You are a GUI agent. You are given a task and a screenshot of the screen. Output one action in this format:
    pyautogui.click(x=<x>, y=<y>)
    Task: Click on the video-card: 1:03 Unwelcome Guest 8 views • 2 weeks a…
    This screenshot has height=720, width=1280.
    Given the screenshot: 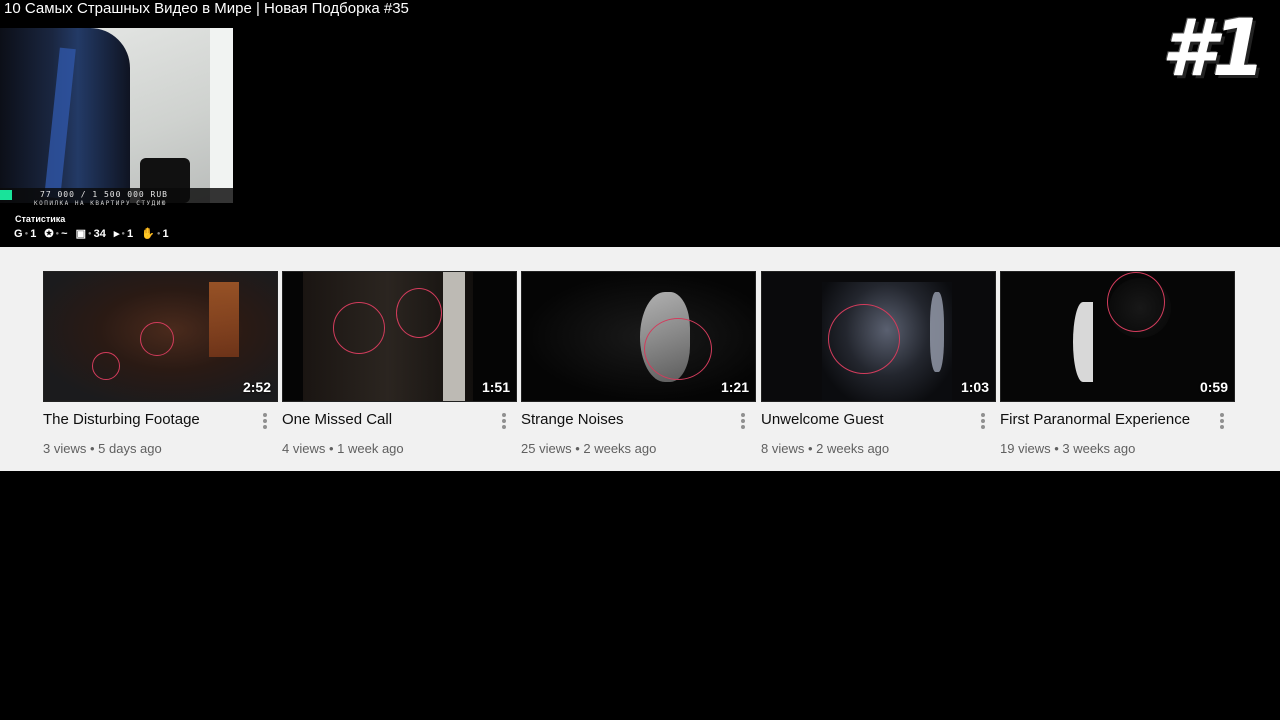 What is the action you would take?
    pyautogui.click(x=878, y=363)
    